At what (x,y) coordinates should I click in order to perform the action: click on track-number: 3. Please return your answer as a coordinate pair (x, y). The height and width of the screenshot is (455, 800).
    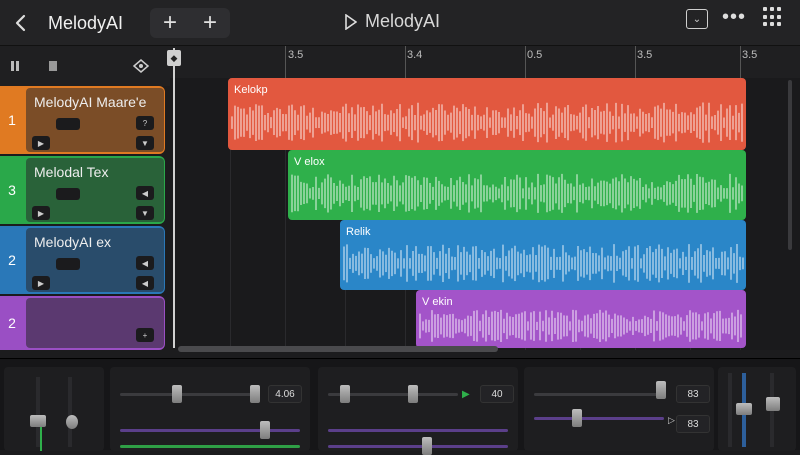
    Looking at the image, I should click on (12, 190).